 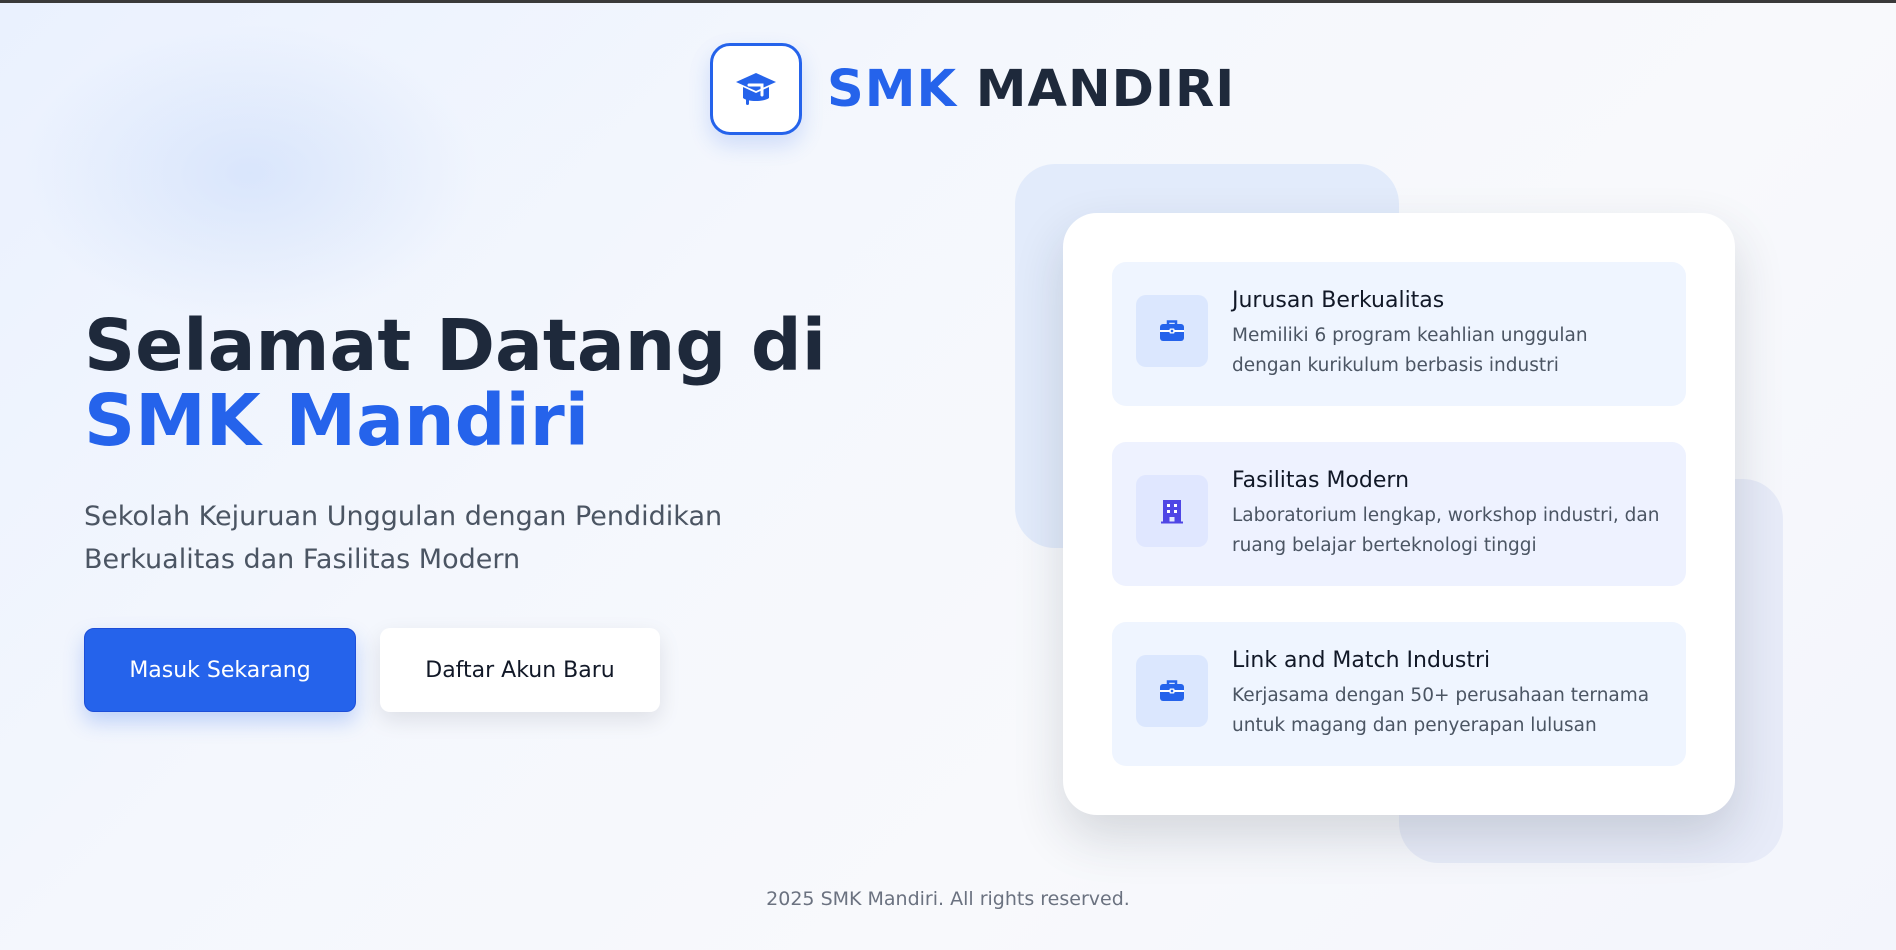 I want to click on hero-title-accent: SMK Mandiri, so click(x=337, y=420).